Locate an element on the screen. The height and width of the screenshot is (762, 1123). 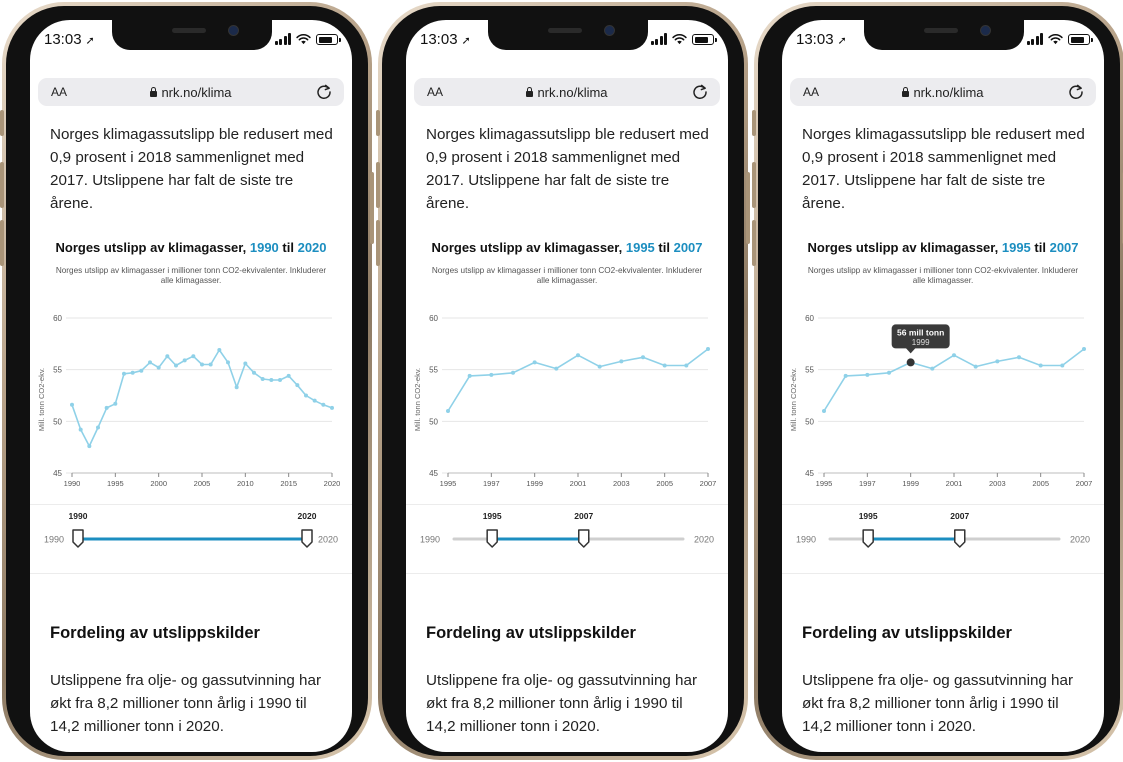
signal-icon is located at coordinates (658, 39).